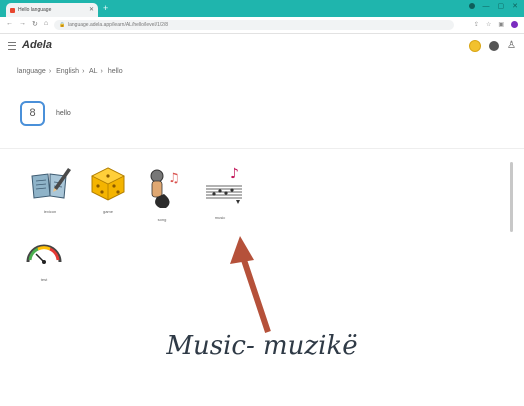  I want to click on activity-card-game: game, so click(108, 189).